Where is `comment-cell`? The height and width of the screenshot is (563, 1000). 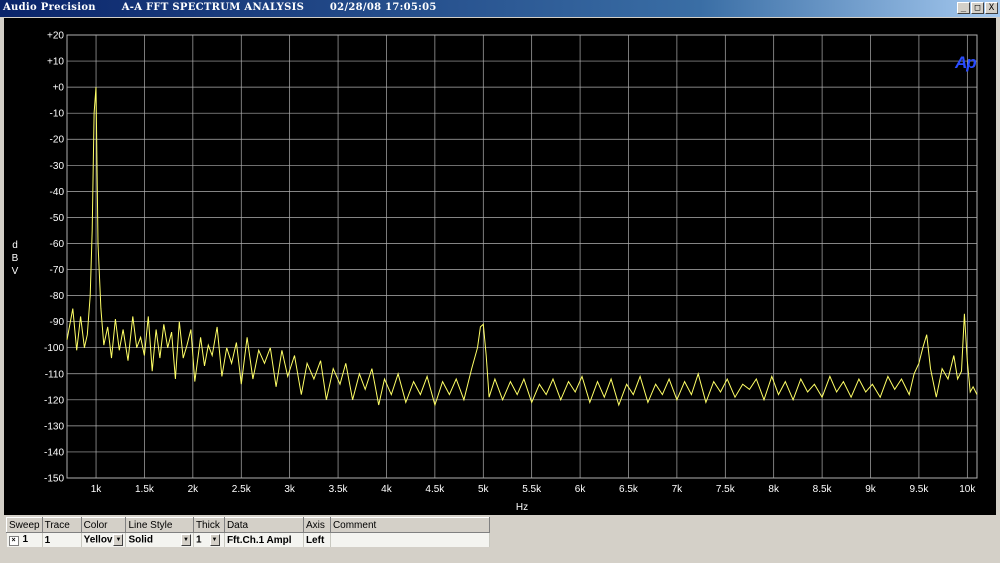
comment-cell is located at coordinates (410, 539).